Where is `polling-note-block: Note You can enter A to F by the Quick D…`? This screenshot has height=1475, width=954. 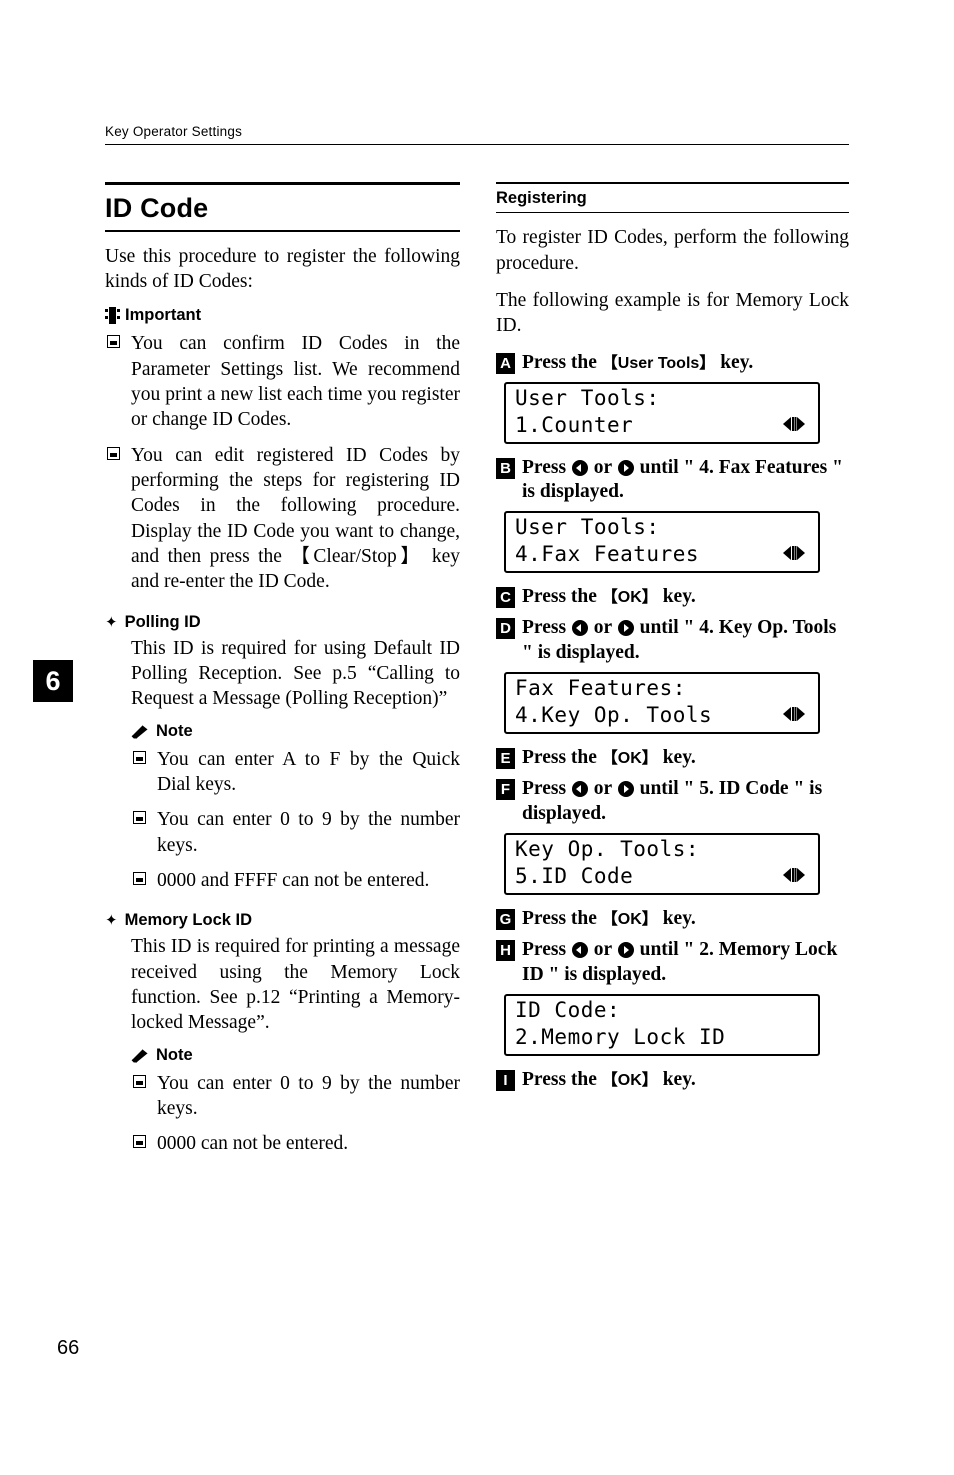
polling-note-block: Note You can enter A to F by the Quick D… is located at coordinates (282, 808).